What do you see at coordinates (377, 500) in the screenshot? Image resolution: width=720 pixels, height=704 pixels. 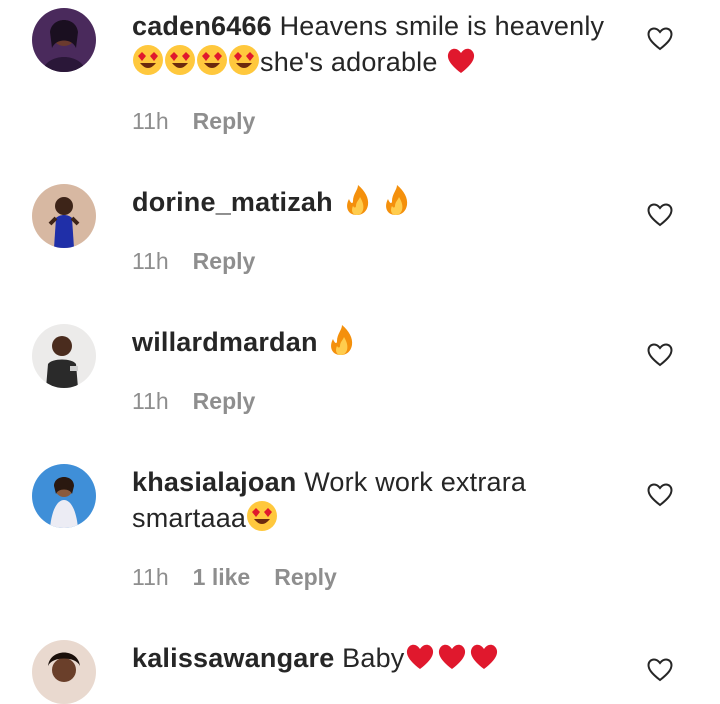 I see `comment-text: khasialajoan Work work extrara smartaaa` at bounding box center [377, 500].